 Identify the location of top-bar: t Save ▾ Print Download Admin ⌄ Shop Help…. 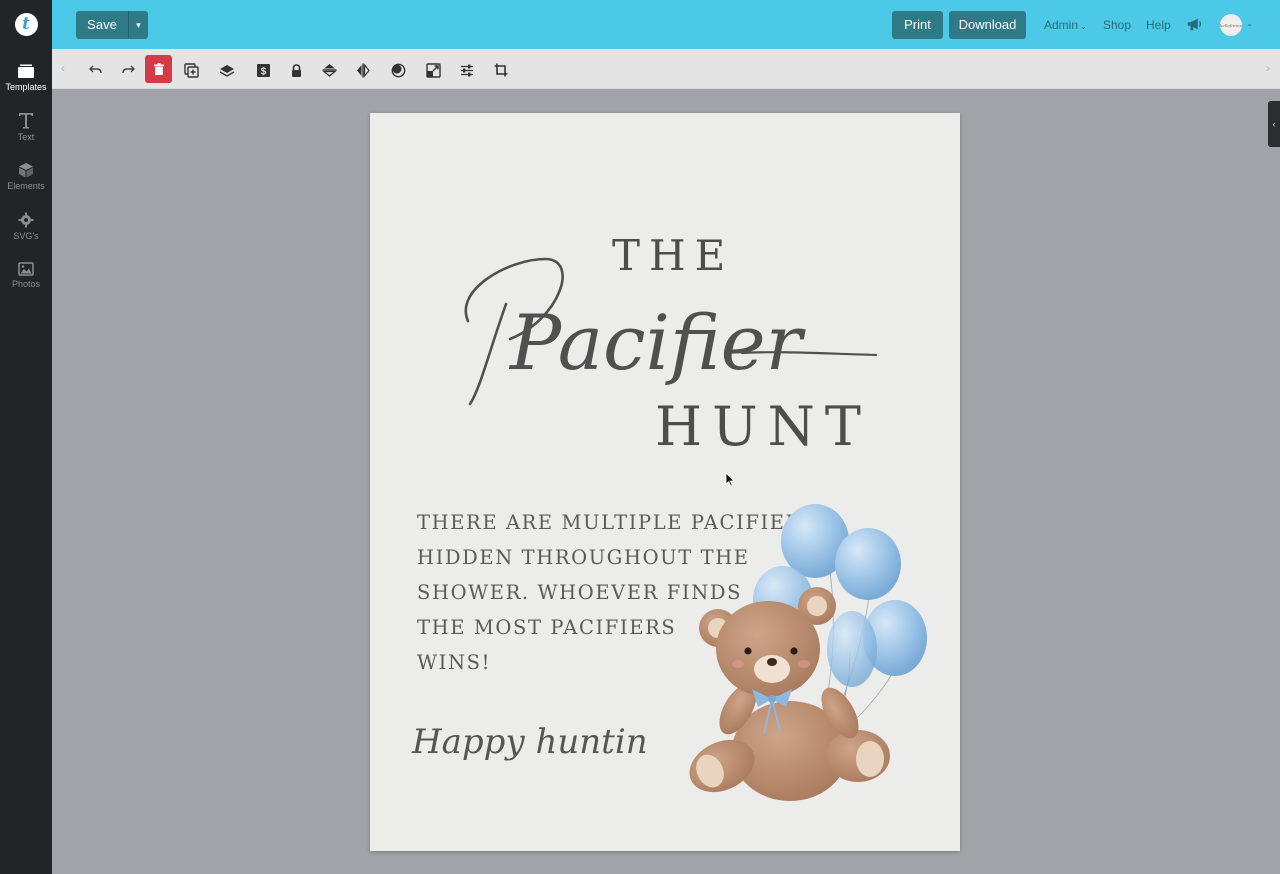
(640, 24).